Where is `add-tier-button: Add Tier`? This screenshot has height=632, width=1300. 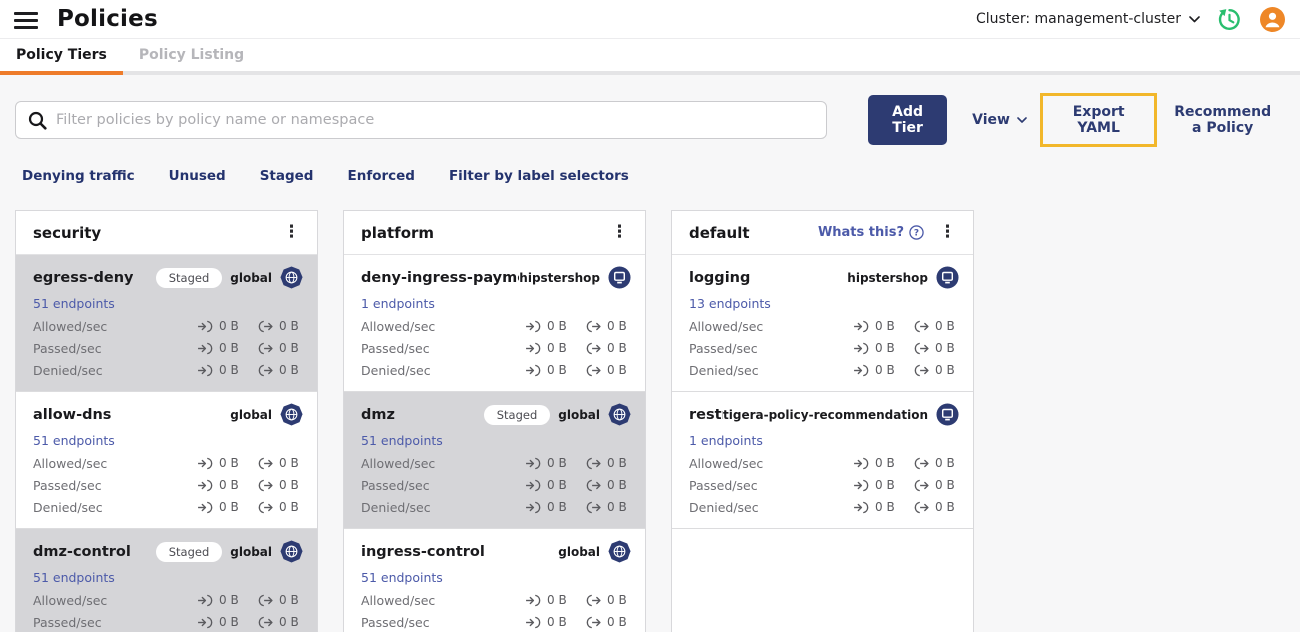 add-tier-button: Add Tier is located at coordinates (908, 120).